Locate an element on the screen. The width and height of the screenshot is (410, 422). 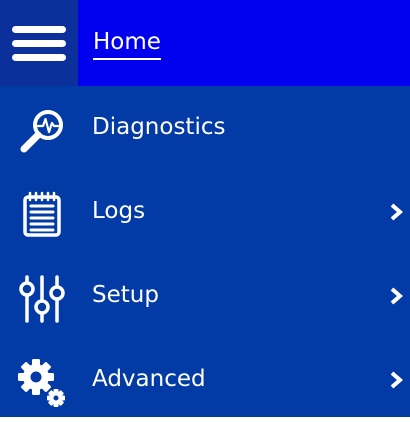
magnifier-pulse-icon is located at coordinates (41, 131).